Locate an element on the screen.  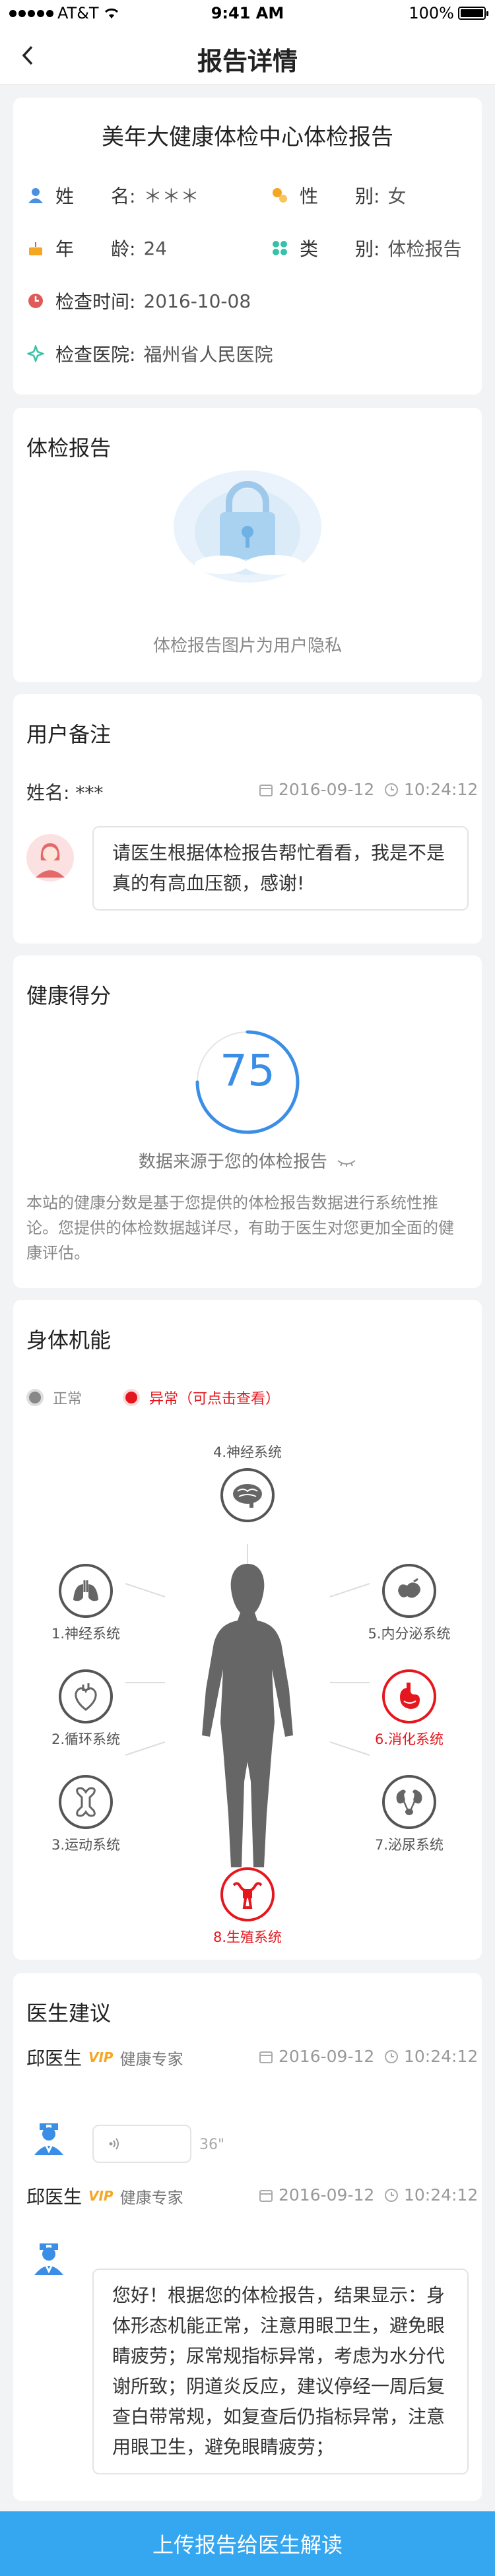
doctor-2-date-text: 2016-09-12 is located at coordinates (327, 2195).